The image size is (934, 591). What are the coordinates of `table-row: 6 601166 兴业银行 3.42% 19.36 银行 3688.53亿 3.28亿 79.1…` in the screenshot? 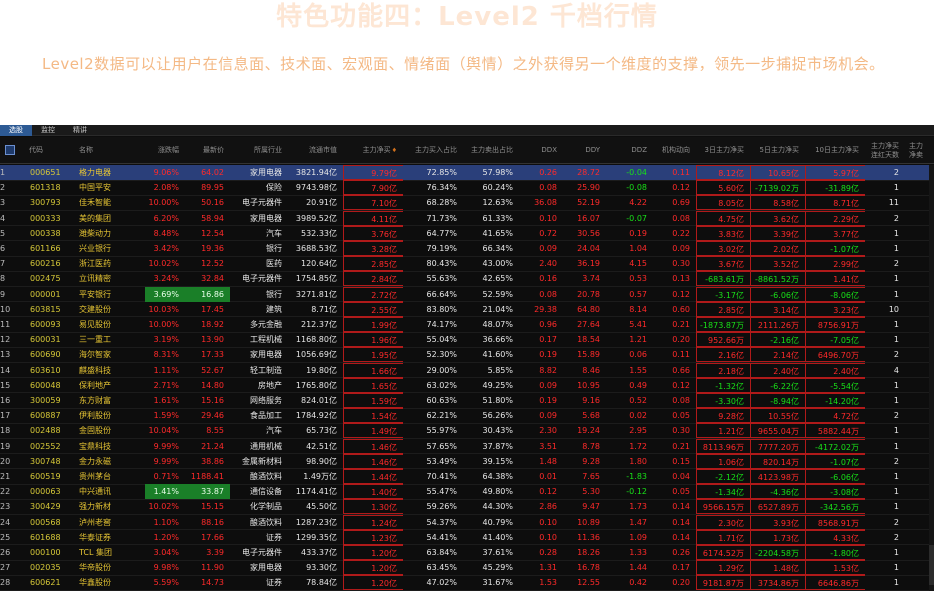 It's located at (467, 249).